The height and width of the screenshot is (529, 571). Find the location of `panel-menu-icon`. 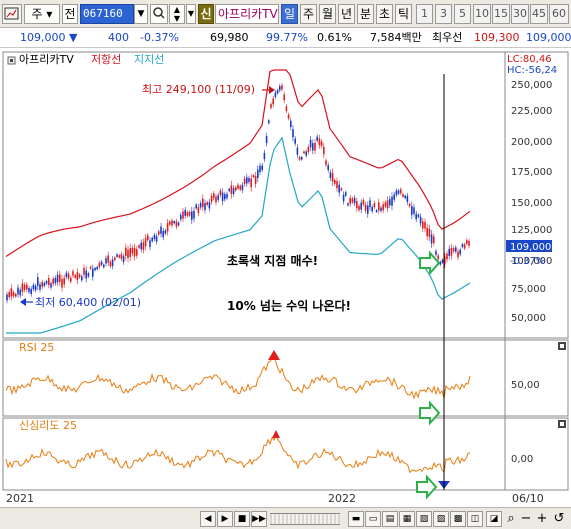

panel-menu-icon is located at coordinates (11, 60).